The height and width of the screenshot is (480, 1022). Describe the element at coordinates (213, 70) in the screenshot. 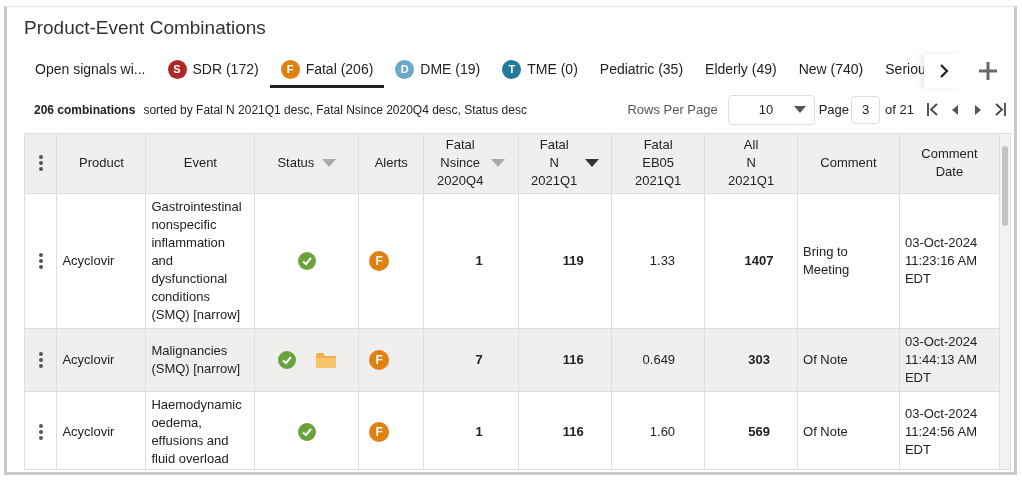

I see `tab: S SDR (172)` at that location.